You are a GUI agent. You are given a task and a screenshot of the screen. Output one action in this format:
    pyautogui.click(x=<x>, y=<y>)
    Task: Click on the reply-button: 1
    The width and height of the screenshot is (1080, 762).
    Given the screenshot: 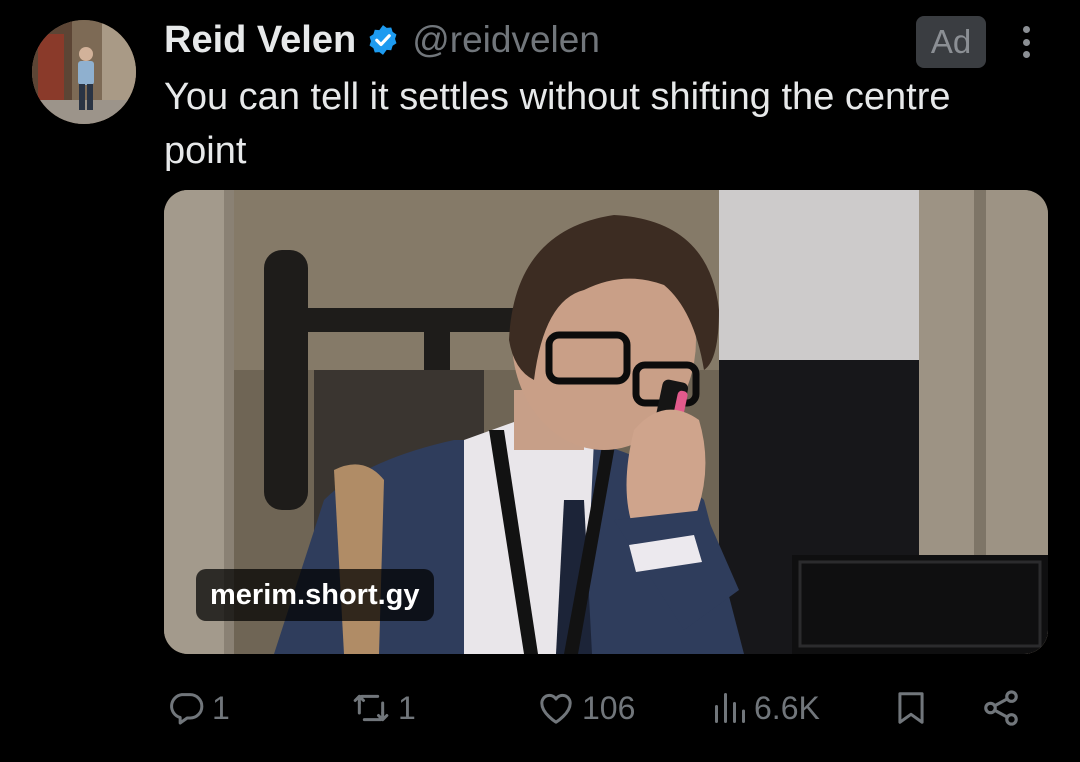 What is the action you would take?
    pyautogui.click(x=198, y=708)
    